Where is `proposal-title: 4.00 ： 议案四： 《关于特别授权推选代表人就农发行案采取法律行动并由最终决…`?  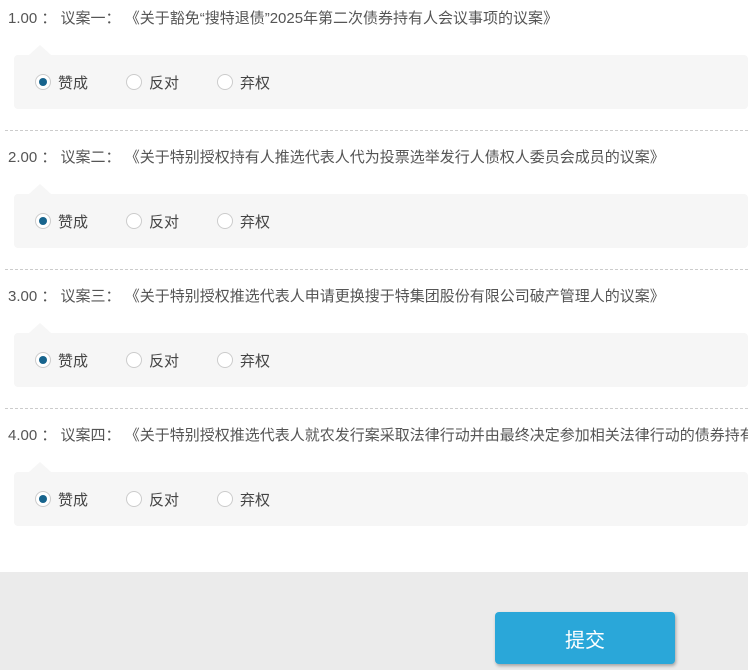
proposal-title: 4.00 ： 议案四： 《关于特别授权推选代表人就农发行案采取法律行动并由最终决… is located at coordinates (378, 435).